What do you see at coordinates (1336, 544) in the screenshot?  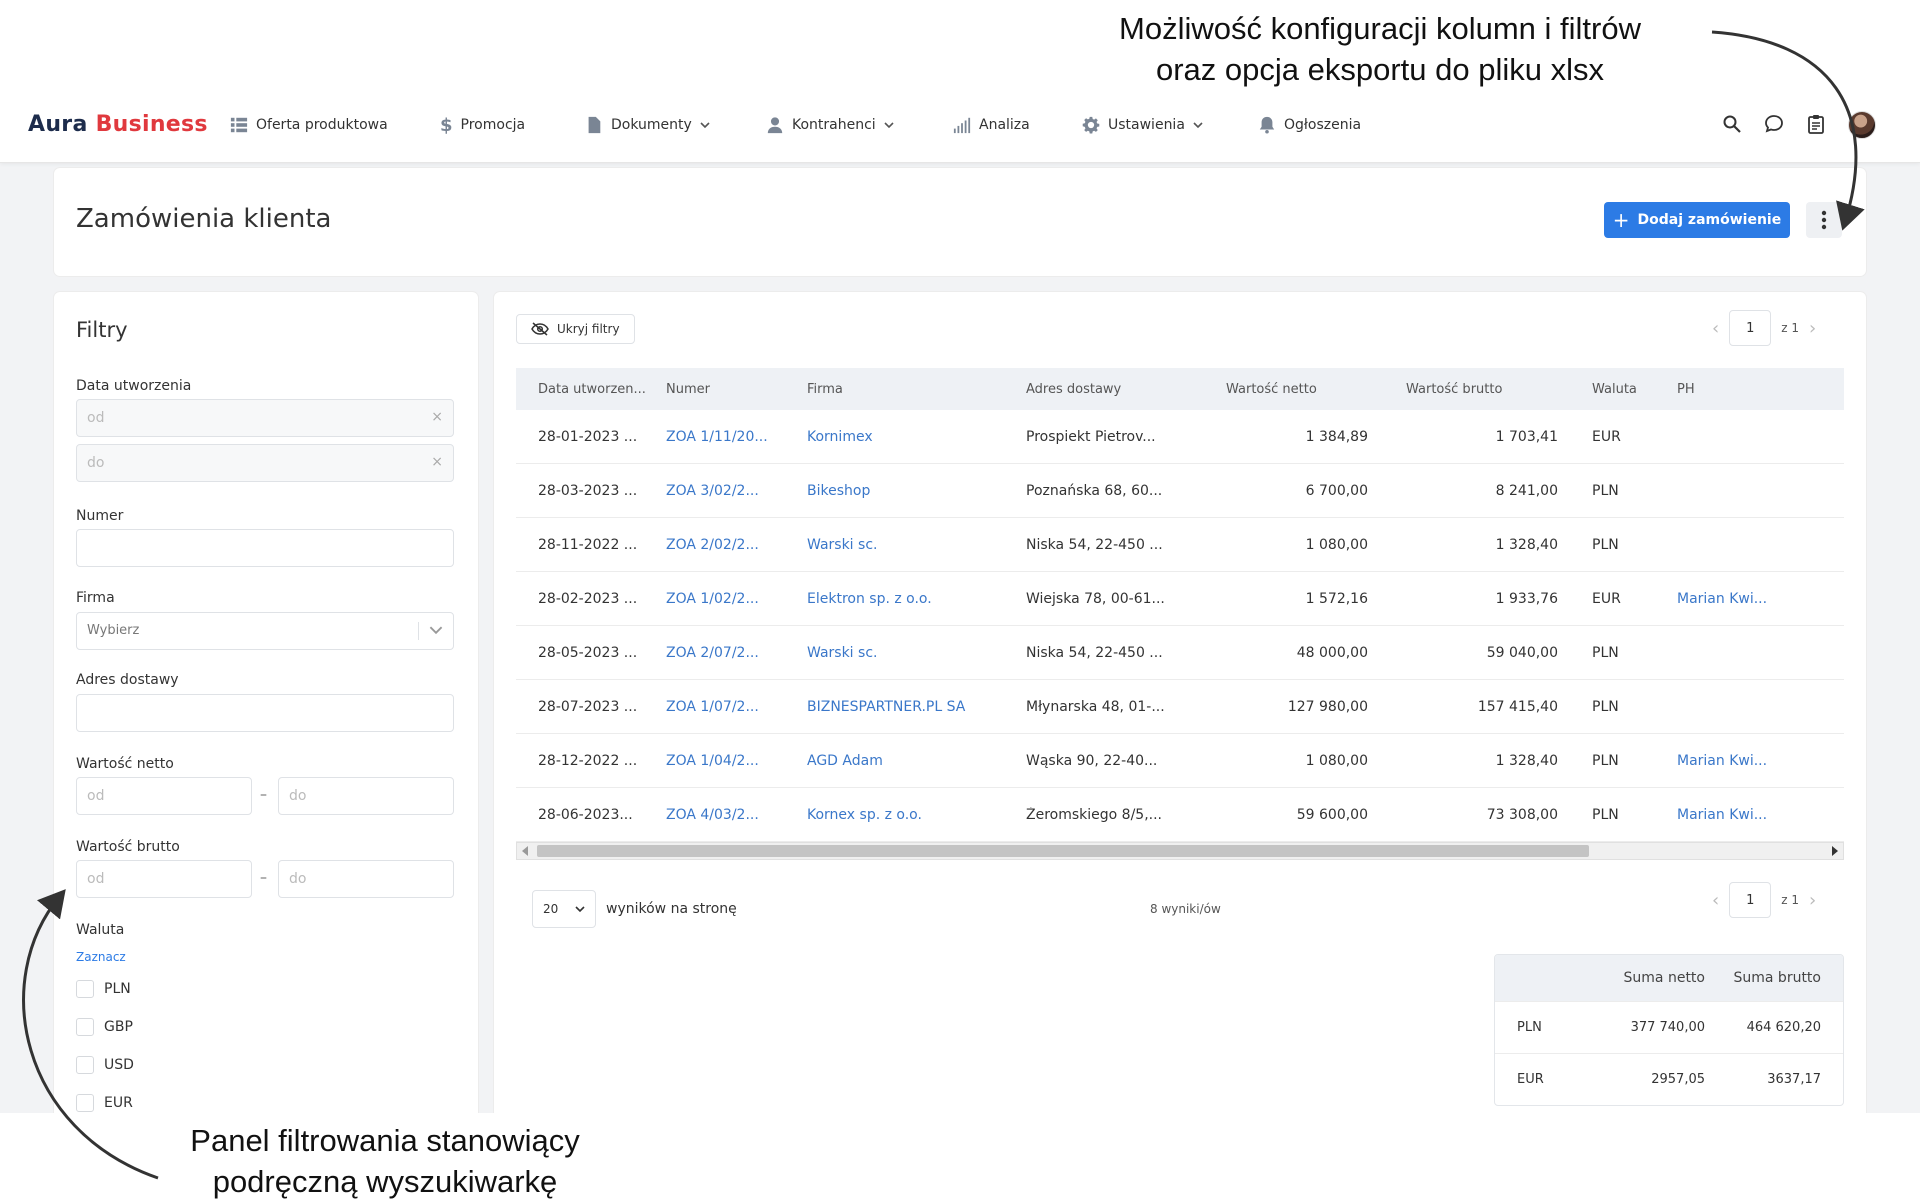 I see `cell-net: 1 080,00` at bounding box center [1336, 544].